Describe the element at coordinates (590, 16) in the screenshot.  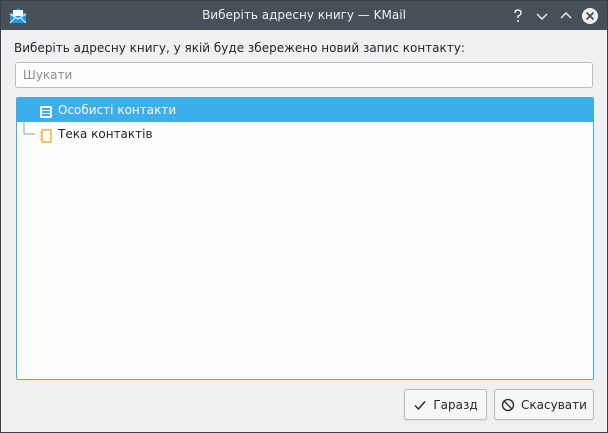
I see `close-icon` at that location.